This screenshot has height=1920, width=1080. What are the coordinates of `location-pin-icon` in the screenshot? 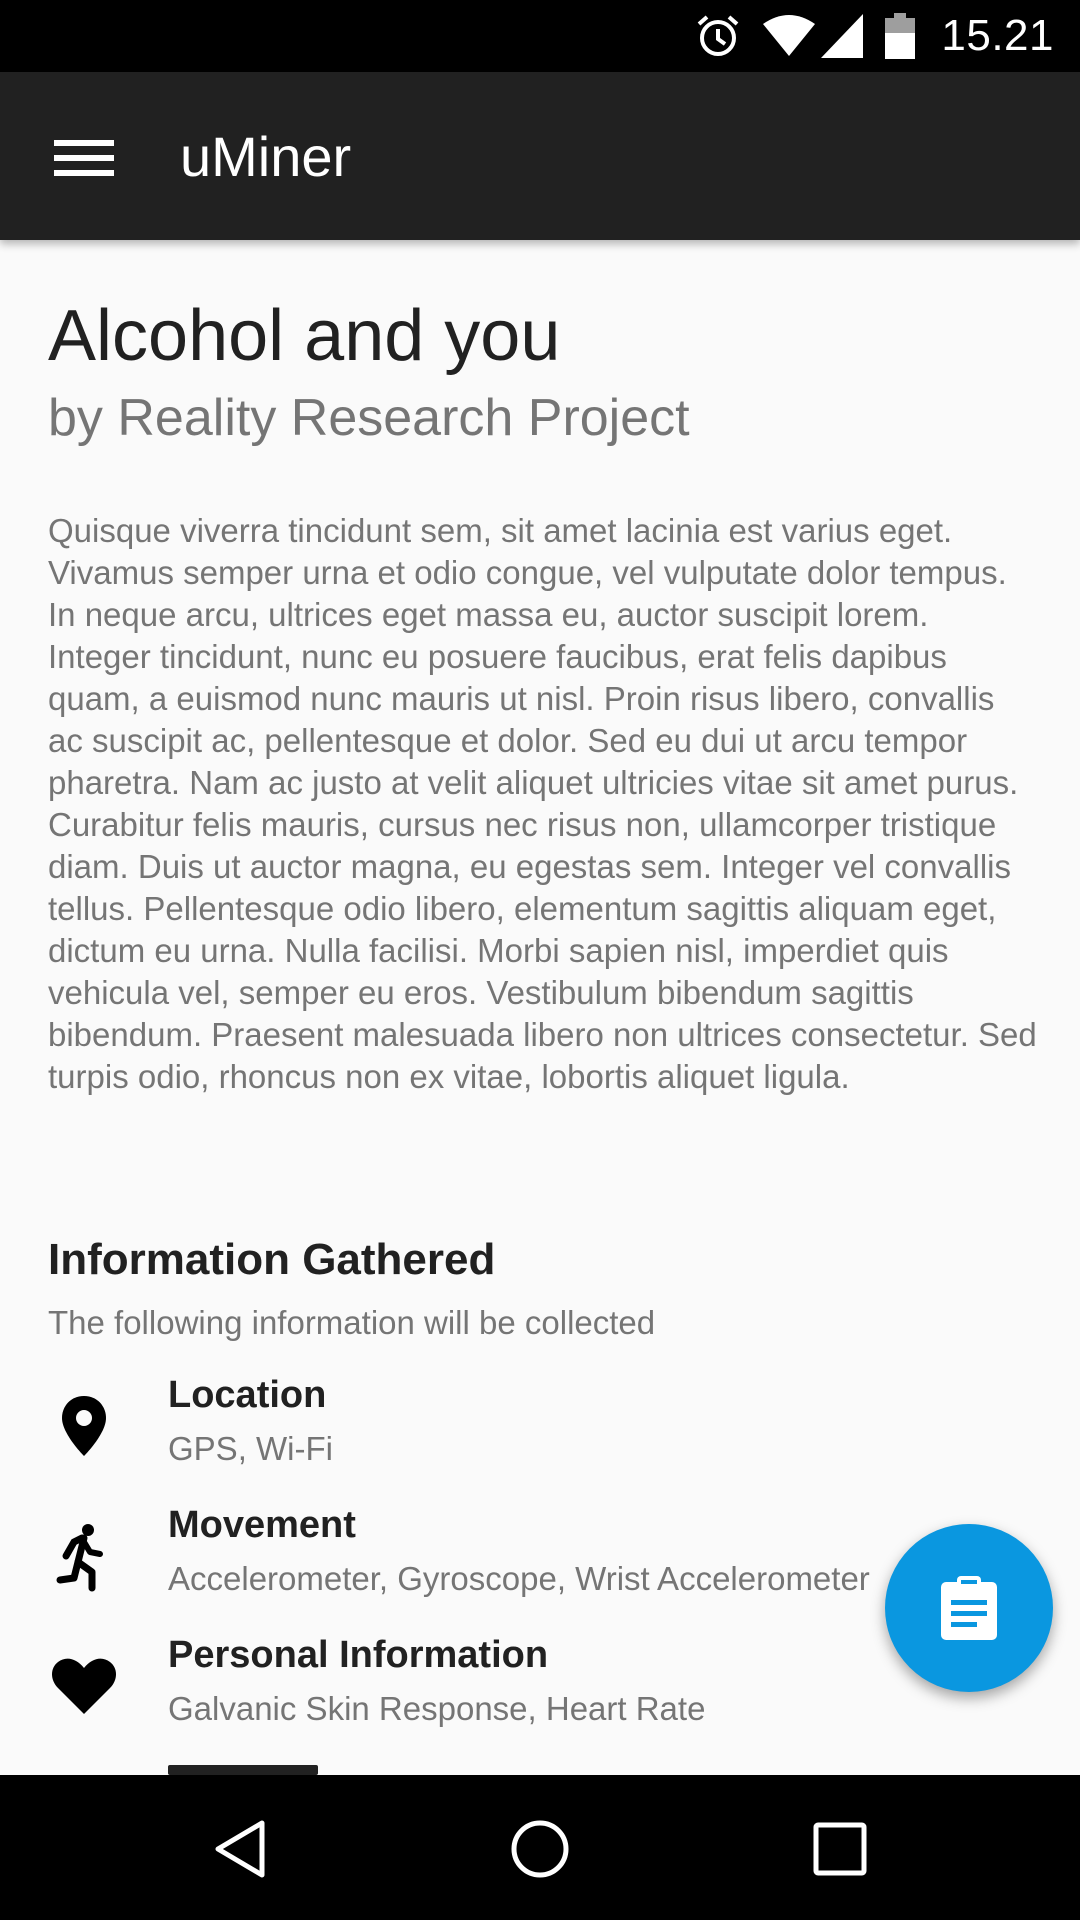 It's located at (84, 1426).